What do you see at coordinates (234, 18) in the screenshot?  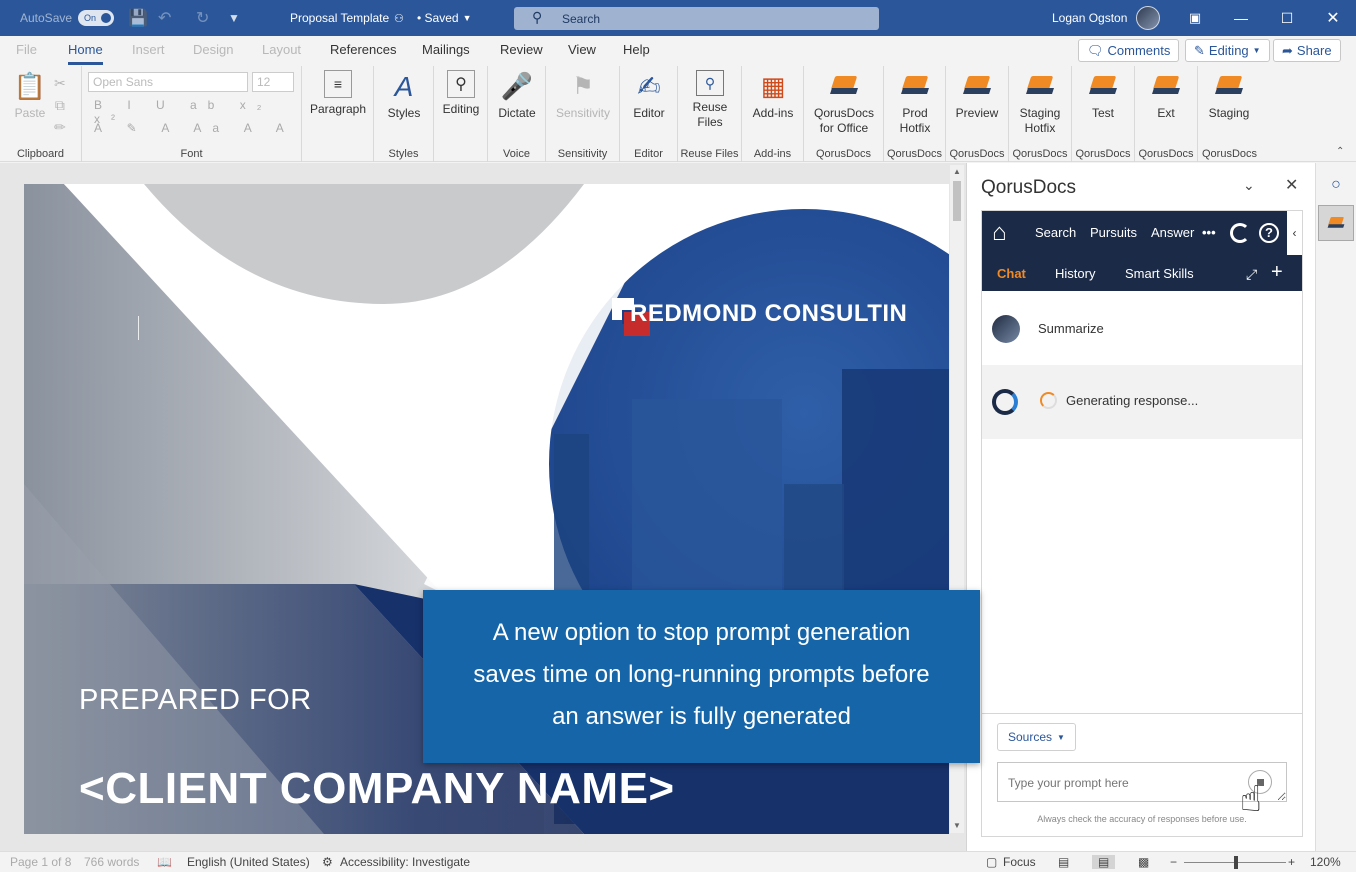 I see `customize-qat-icon: ▼` at bounding box center [234, 18].